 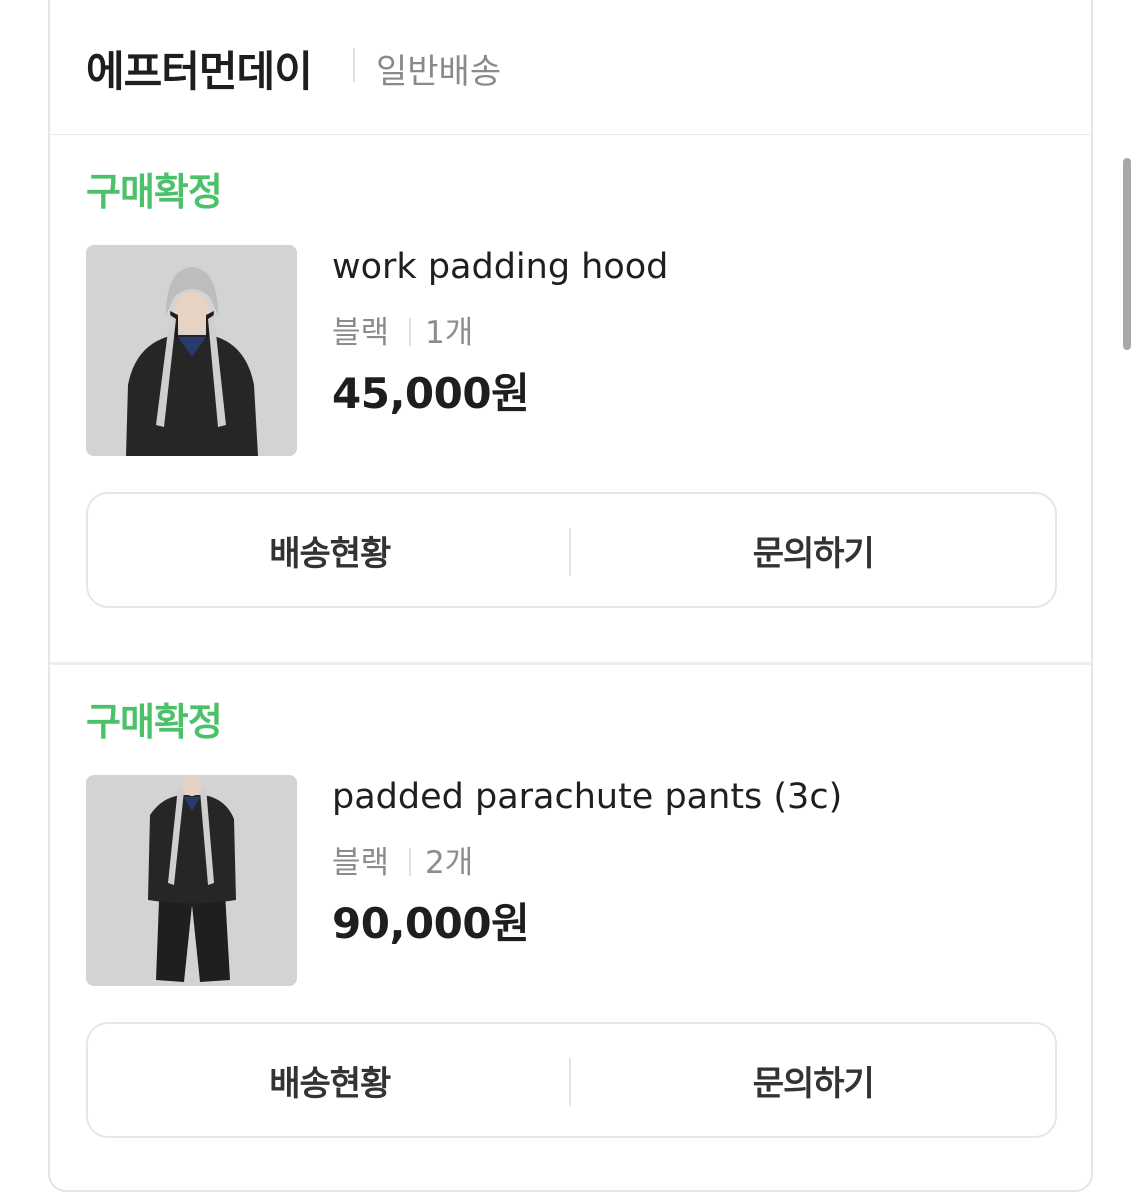 I want to click on seller-name: 에프터먼데이, so click(x=199, y=68).